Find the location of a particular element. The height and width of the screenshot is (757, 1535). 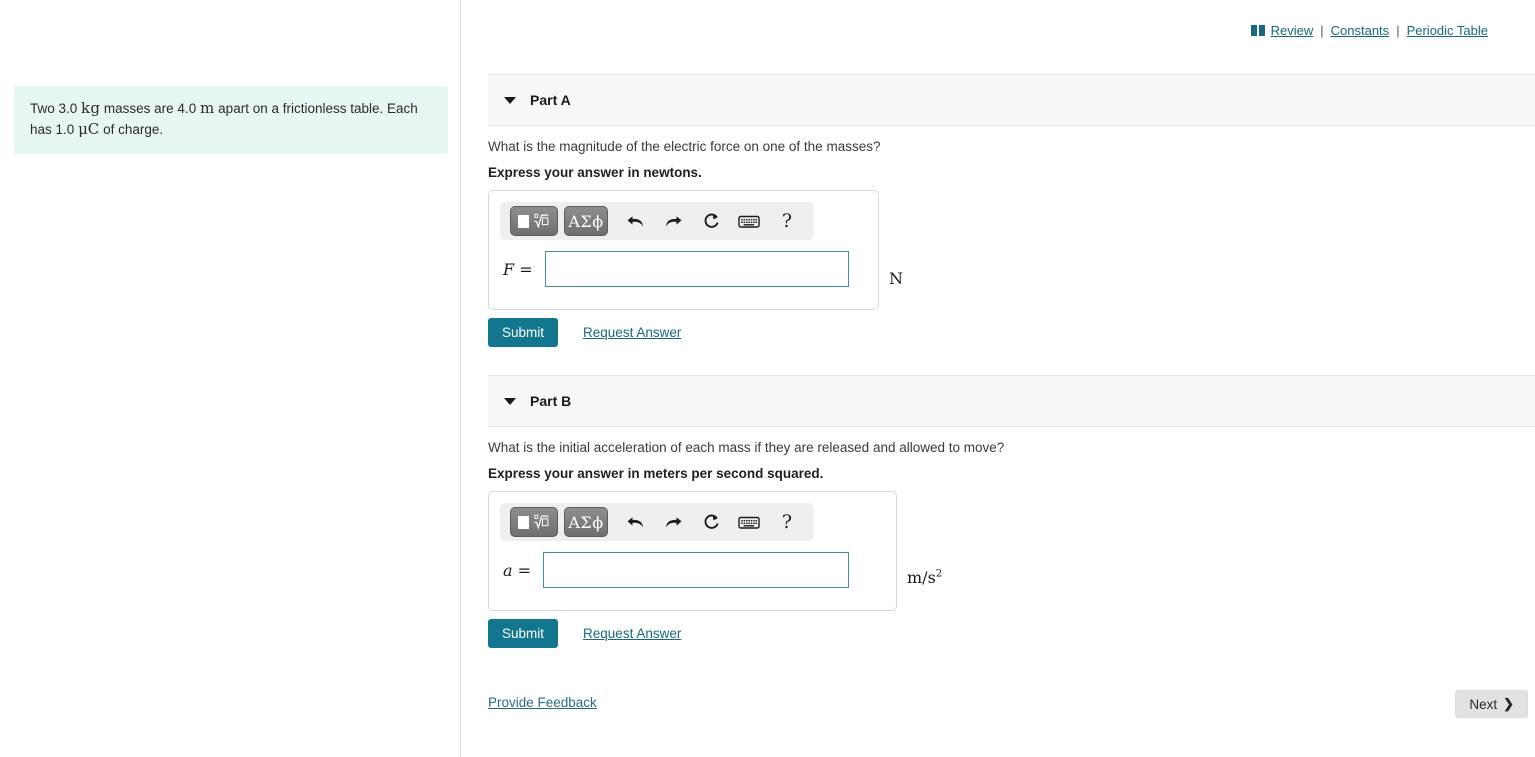

unit-microcoulomb: μC is located at coordinates (89, 129).